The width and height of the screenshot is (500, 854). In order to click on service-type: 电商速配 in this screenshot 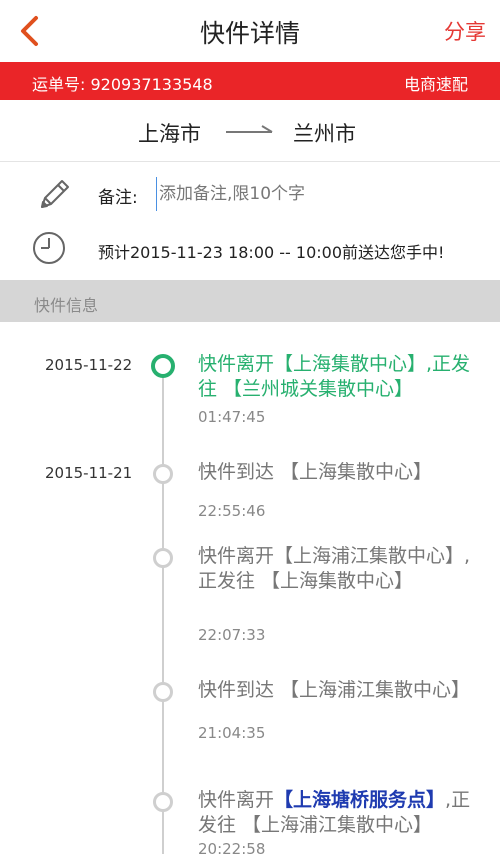, I will do `click(435, 84)`.